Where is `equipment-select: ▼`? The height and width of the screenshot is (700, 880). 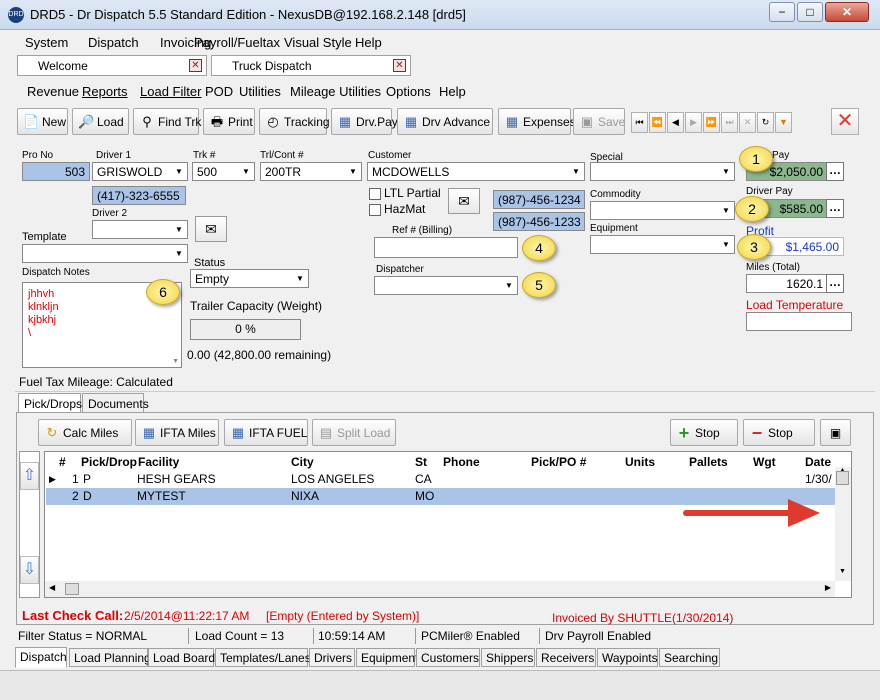 equipment-select: ▼ is located at coordinates (662, 244).